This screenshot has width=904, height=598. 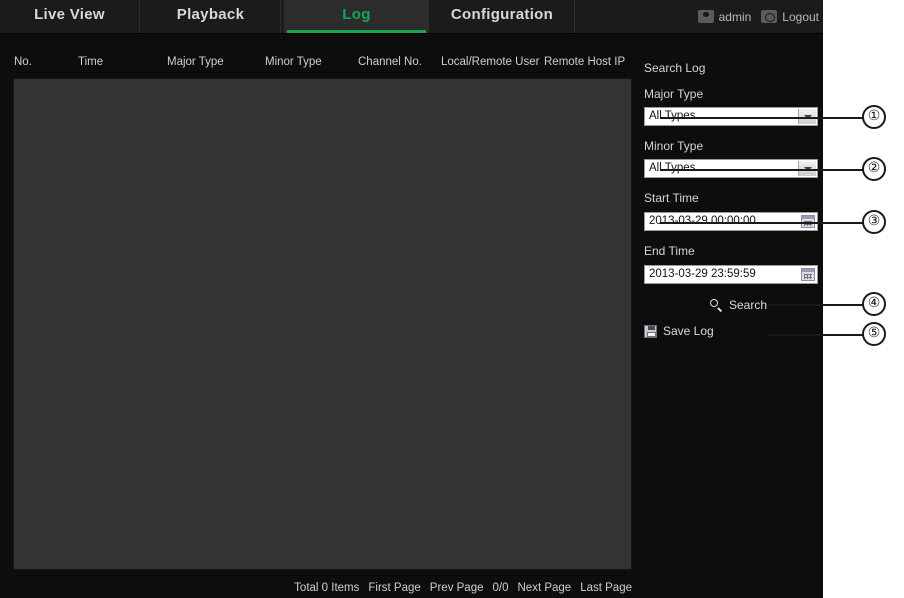 What do you see at coordinates (874, 117) in the screenshot?
I see `callout-1: ①` at bounding box center [874, 117].